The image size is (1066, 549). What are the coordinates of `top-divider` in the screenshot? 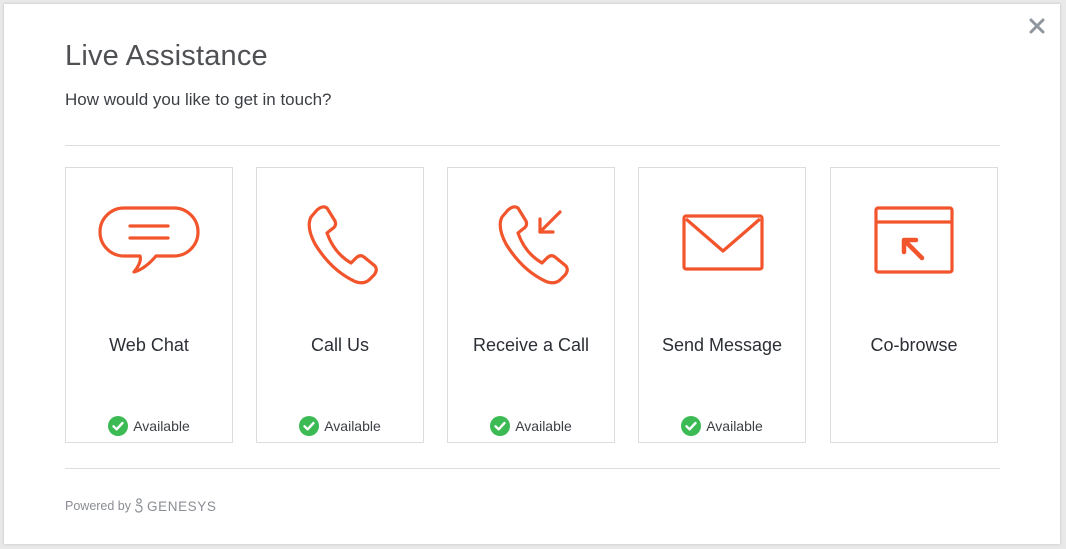 It's located at (532, 145).